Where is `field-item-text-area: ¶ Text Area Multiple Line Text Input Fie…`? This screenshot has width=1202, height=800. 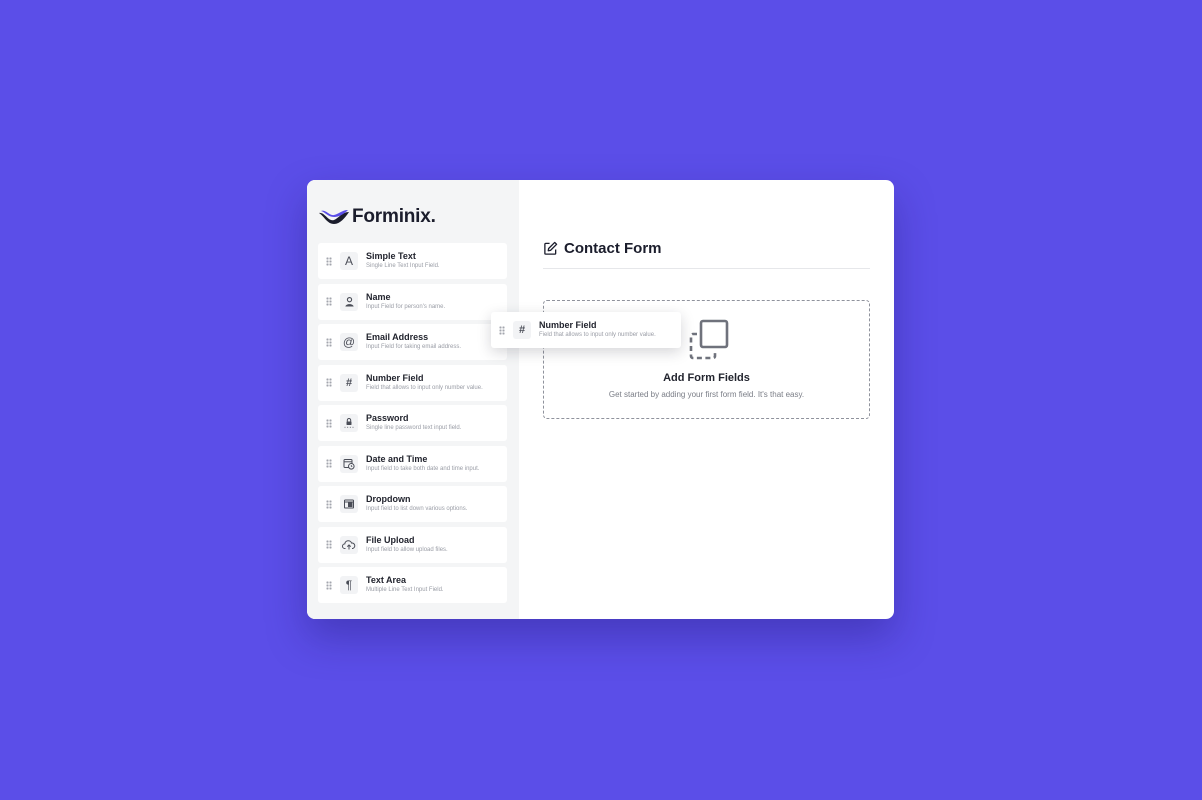
field-item-text-area: ¶ Text Area Multiple Line Text Input Fie… is located at coordinates (412, 585).